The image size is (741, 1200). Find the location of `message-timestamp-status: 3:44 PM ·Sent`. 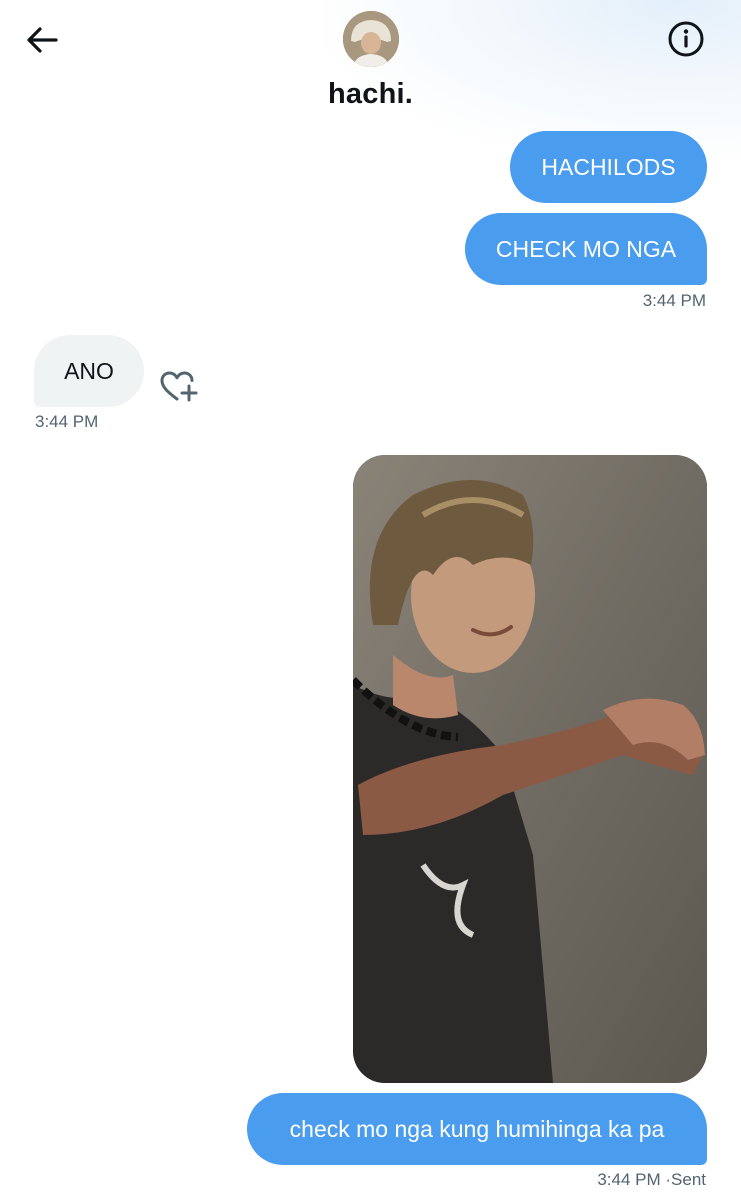

message-timestamp-status: 3:44 PM ·Sent is located at coordinates (651, 1180).